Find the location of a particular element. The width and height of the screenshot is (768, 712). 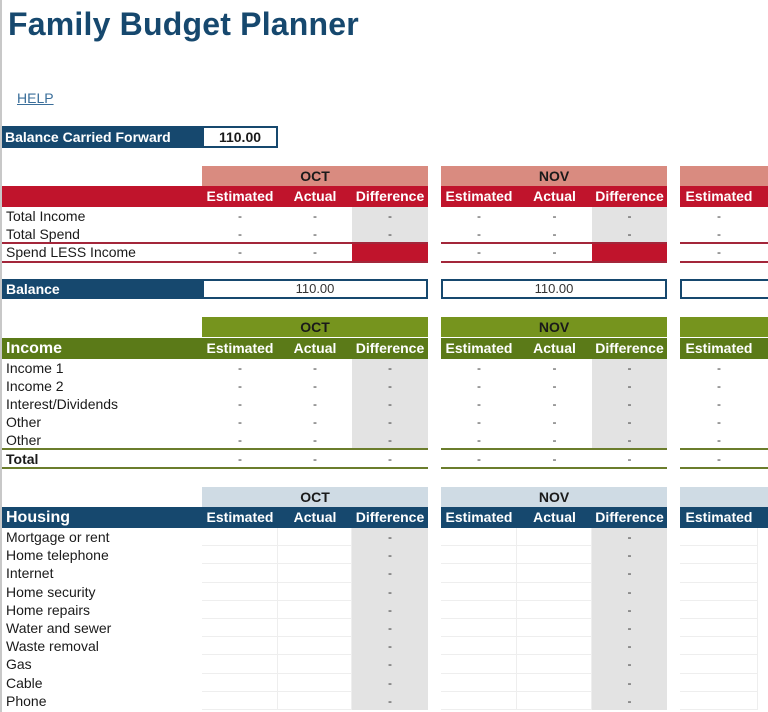

income-row-label: Other is located at coordinates (24, 422).